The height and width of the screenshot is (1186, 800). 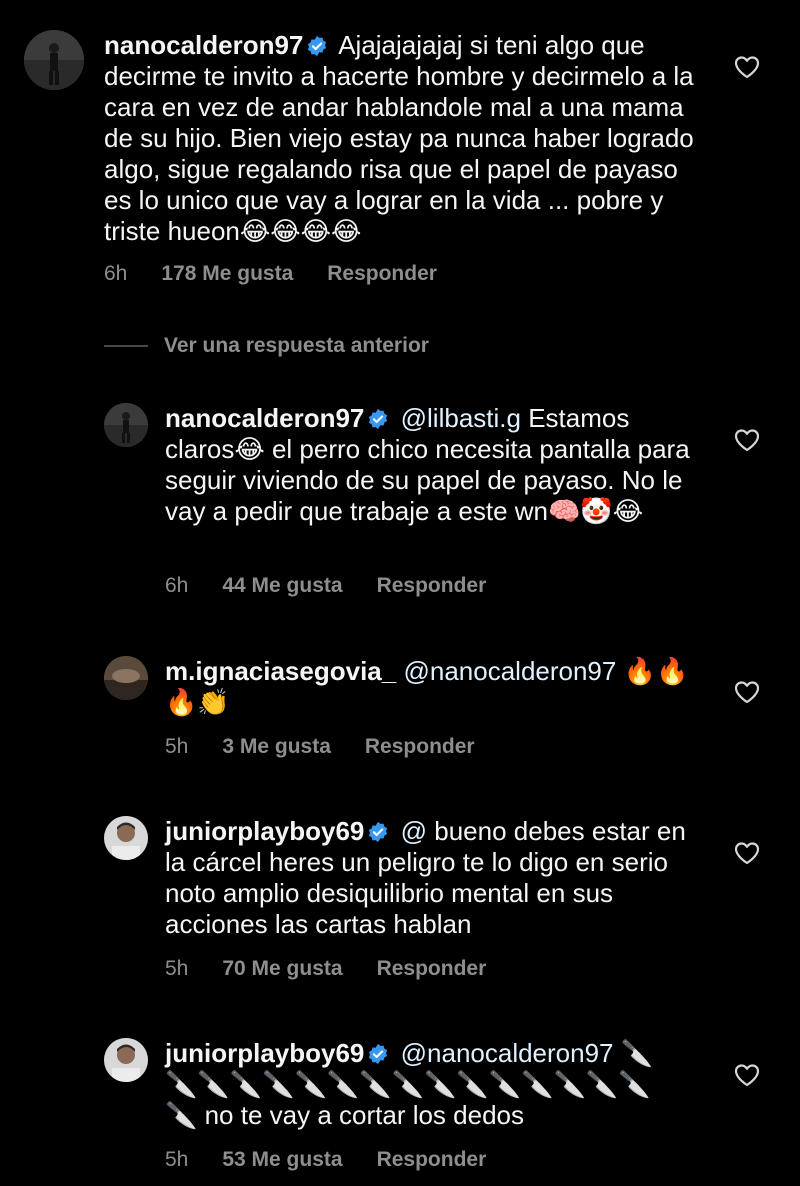 What do you see at coordinates (280, 671) in the screenshot?
I see `username: m.ignaciasegovia_` at bounding box center [280, 671].